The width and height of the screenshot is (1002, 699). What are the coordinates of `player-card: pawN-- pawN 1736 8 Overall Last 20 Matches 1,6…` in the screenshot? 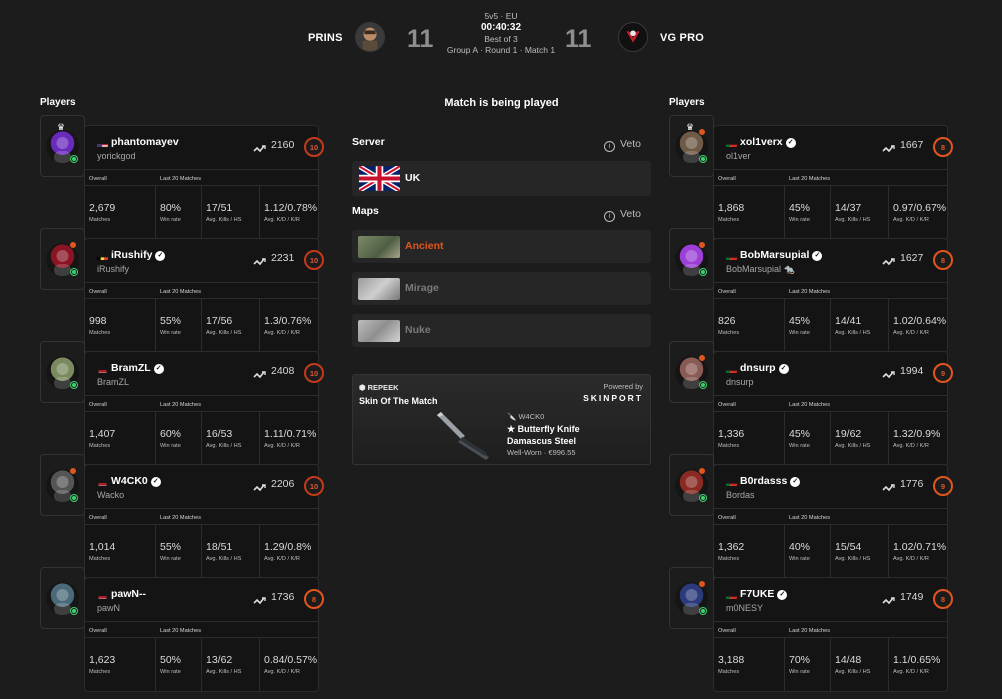 It's located at (204, 634).